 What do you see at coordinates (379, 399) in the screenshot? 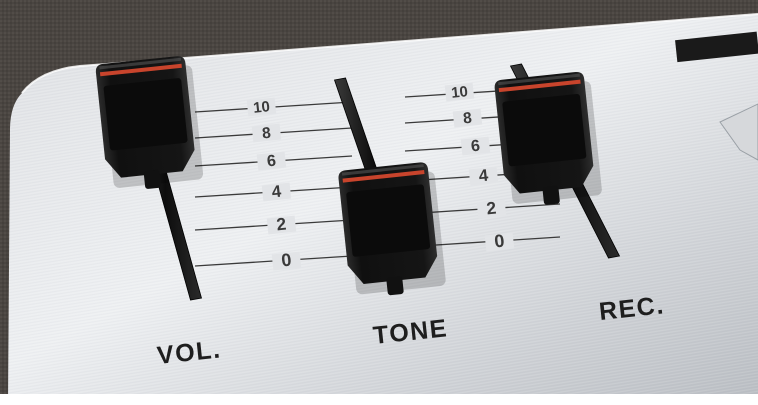
I see `photo-margin` at bounding box center [379, 399].